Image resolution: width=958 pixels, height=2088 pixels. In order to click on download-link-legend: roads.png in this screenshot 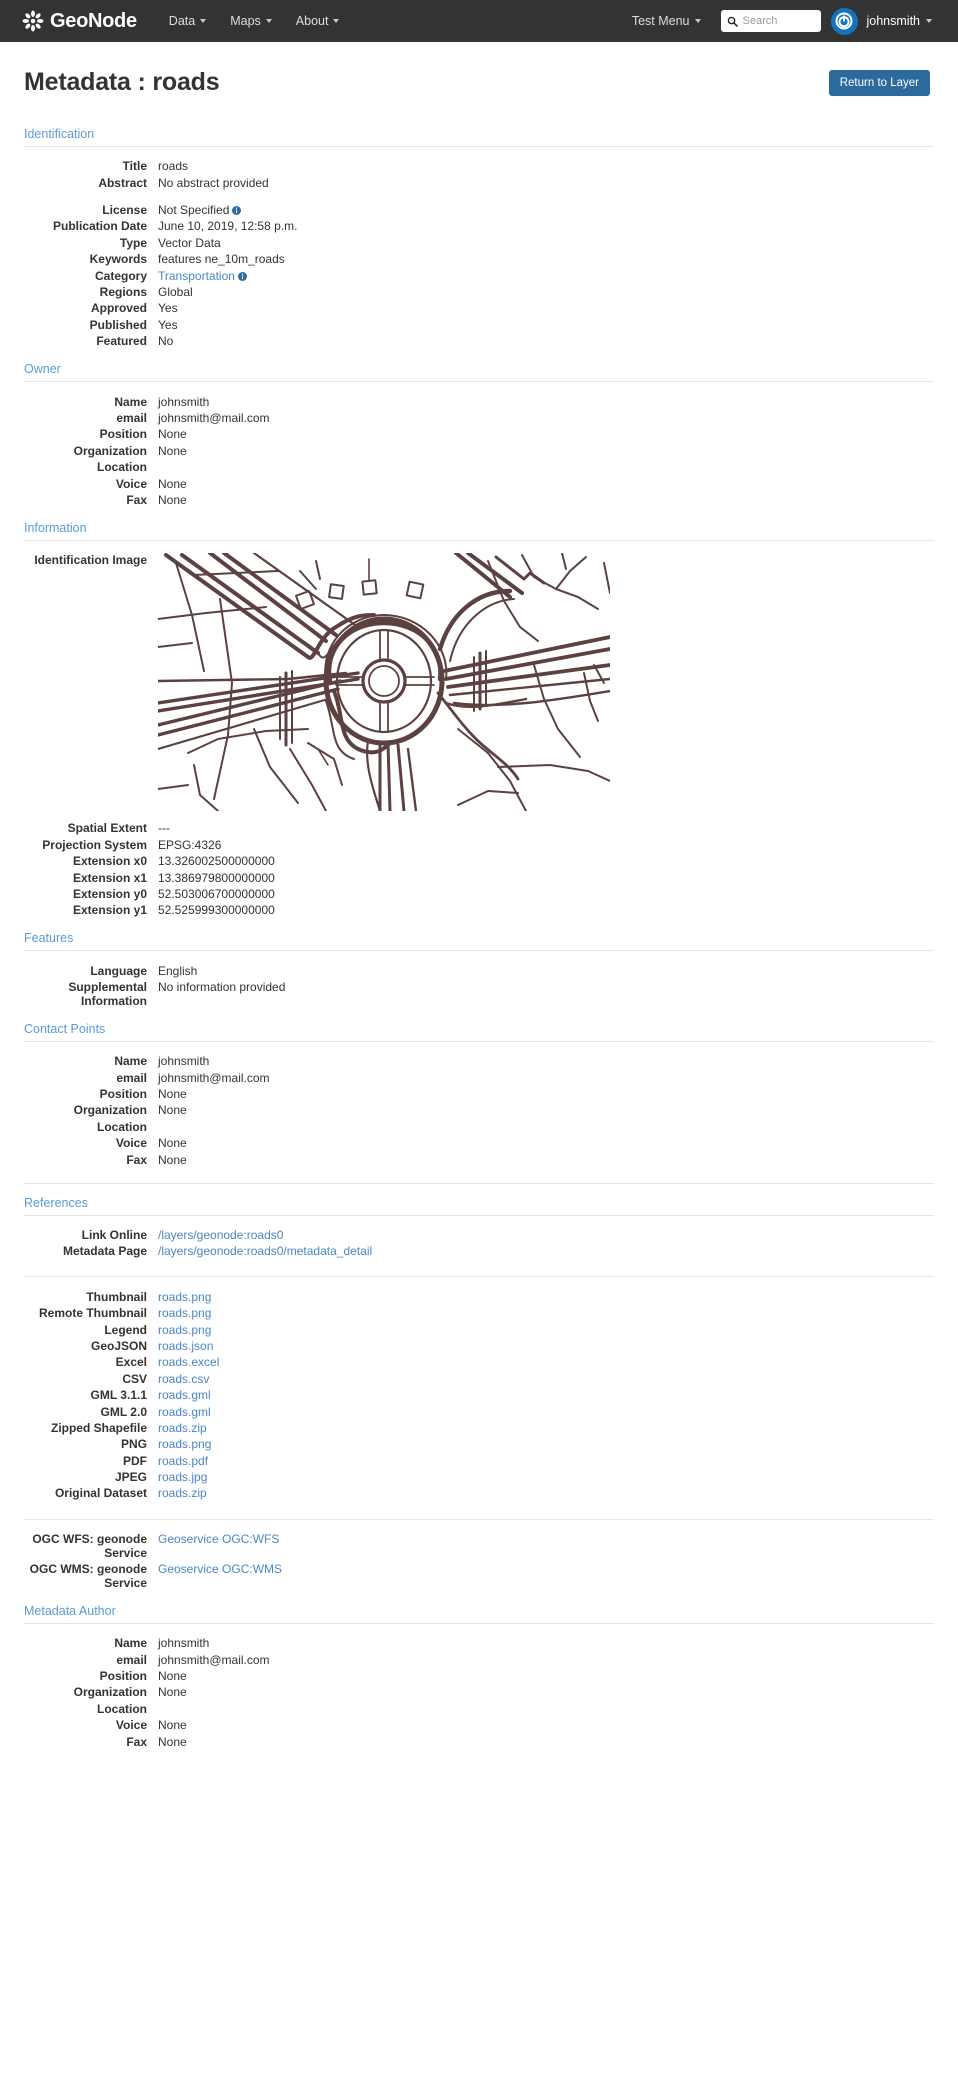, I will do `click(184, 1330)`.